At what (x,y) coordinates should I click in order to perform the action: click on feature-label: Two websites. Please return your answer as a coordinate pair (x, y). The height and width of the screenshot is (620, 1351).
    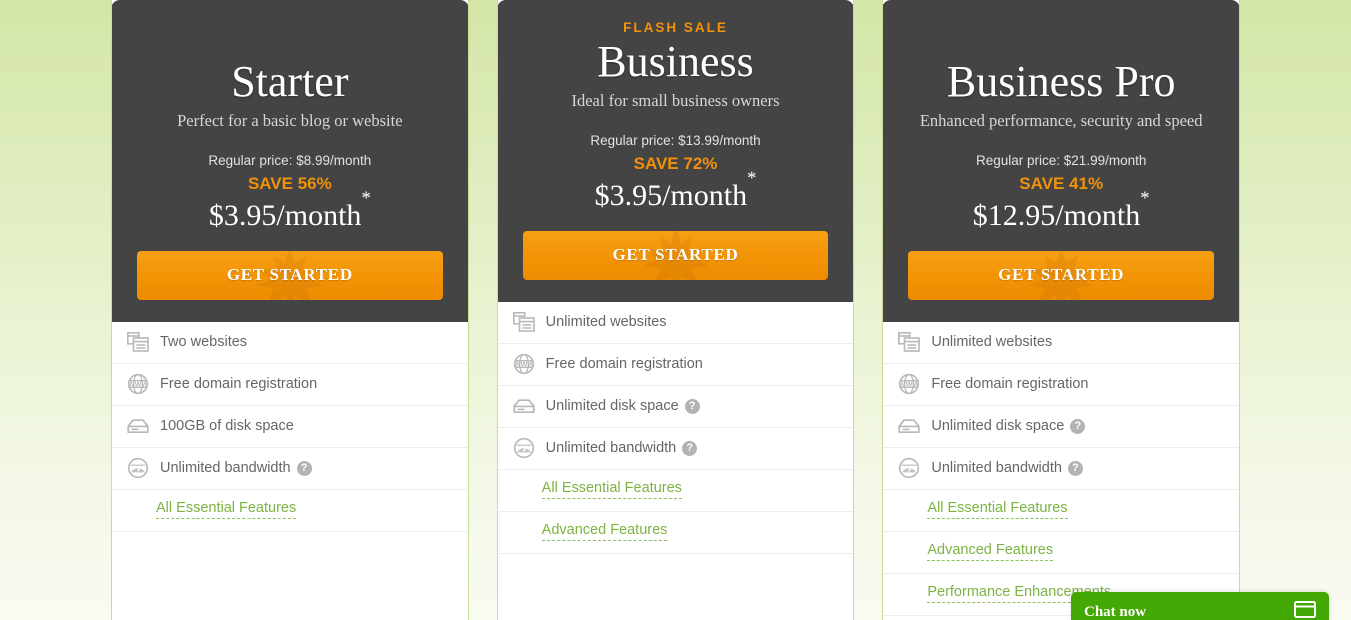
    Looking at the image, I should click on (204, 341).